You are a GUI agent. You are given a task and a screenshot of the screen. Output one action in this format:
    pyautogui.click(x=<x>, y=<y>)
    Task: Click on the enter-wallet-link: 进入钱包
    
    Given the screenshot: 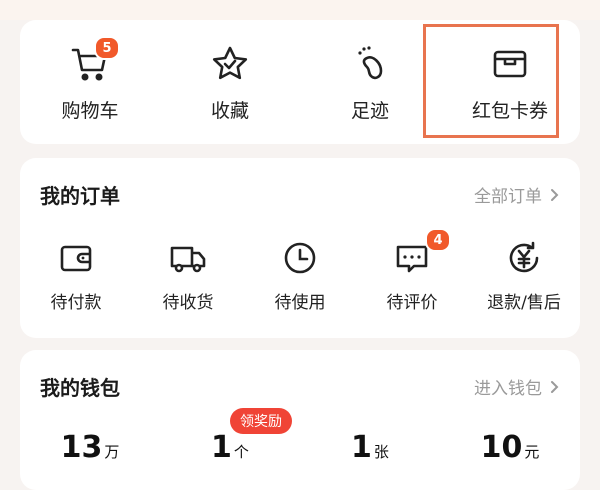 What is the action you would take?
    pyautogui.click(x=517, y=386)
    